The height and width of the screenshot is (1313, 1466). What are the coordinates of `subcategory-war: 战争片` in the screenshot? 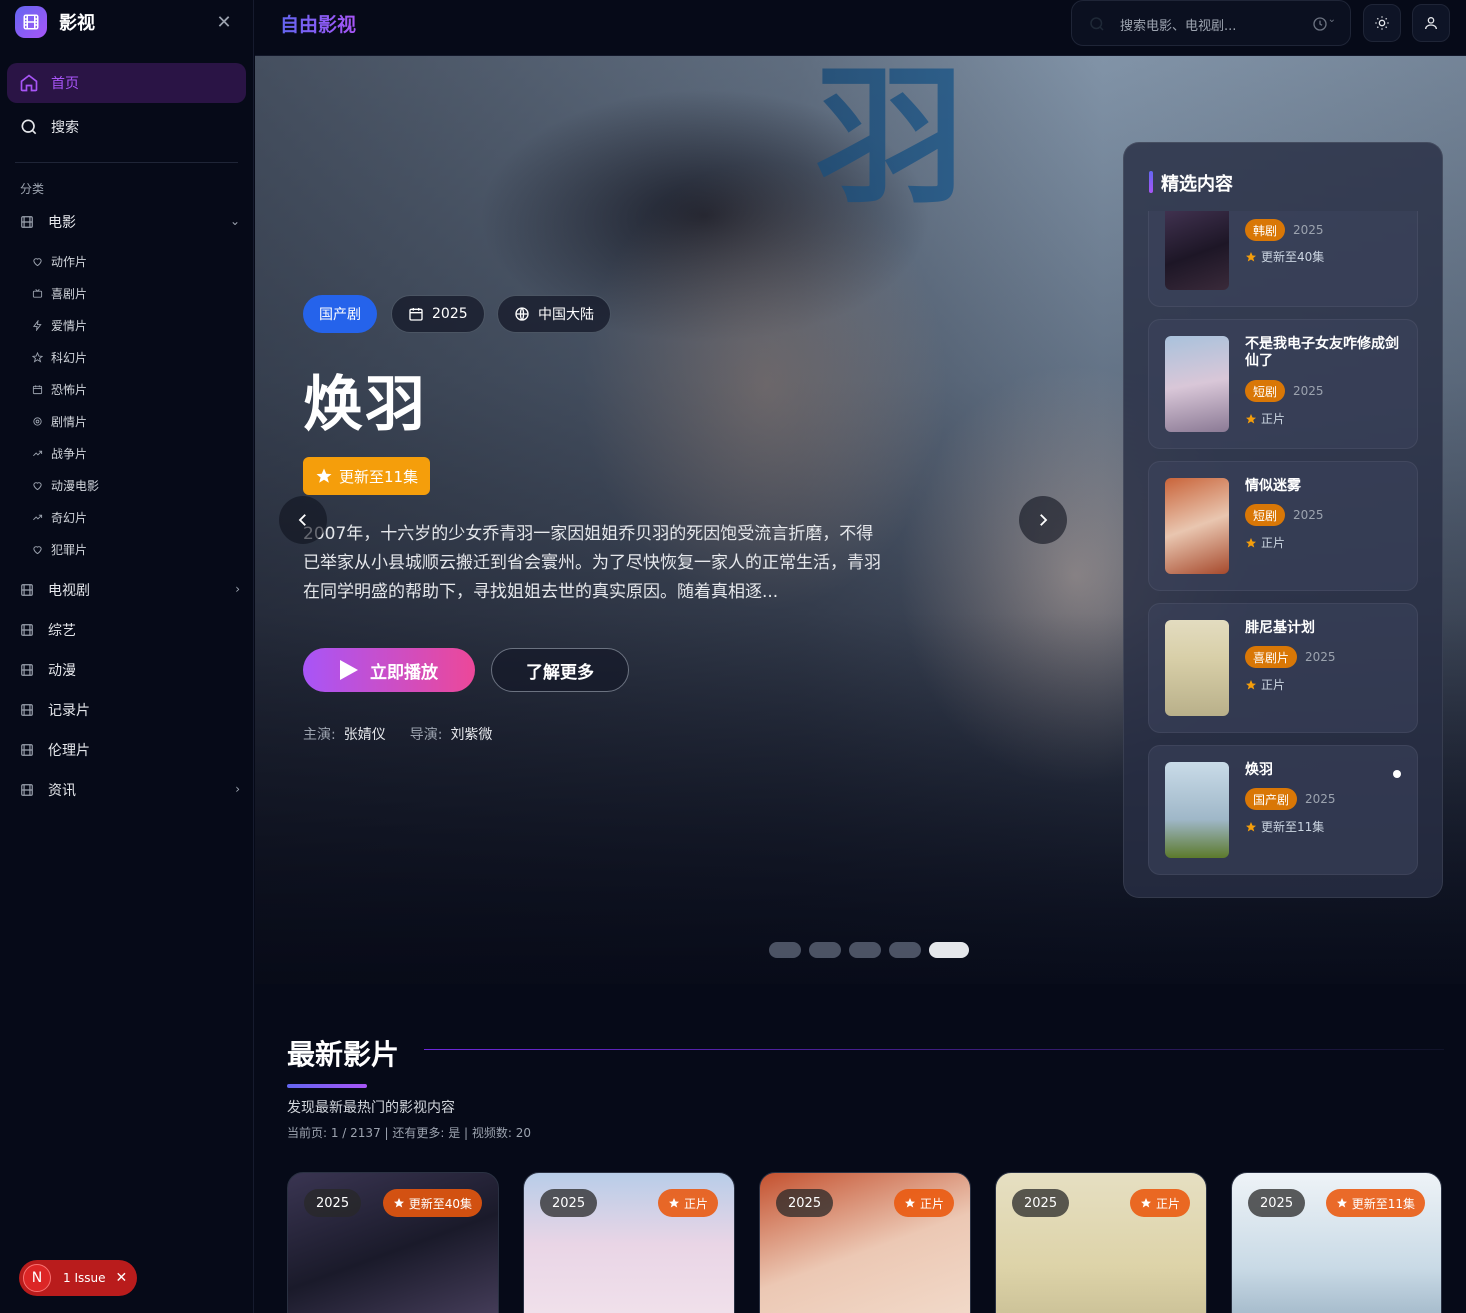 It's located at (59, 453).